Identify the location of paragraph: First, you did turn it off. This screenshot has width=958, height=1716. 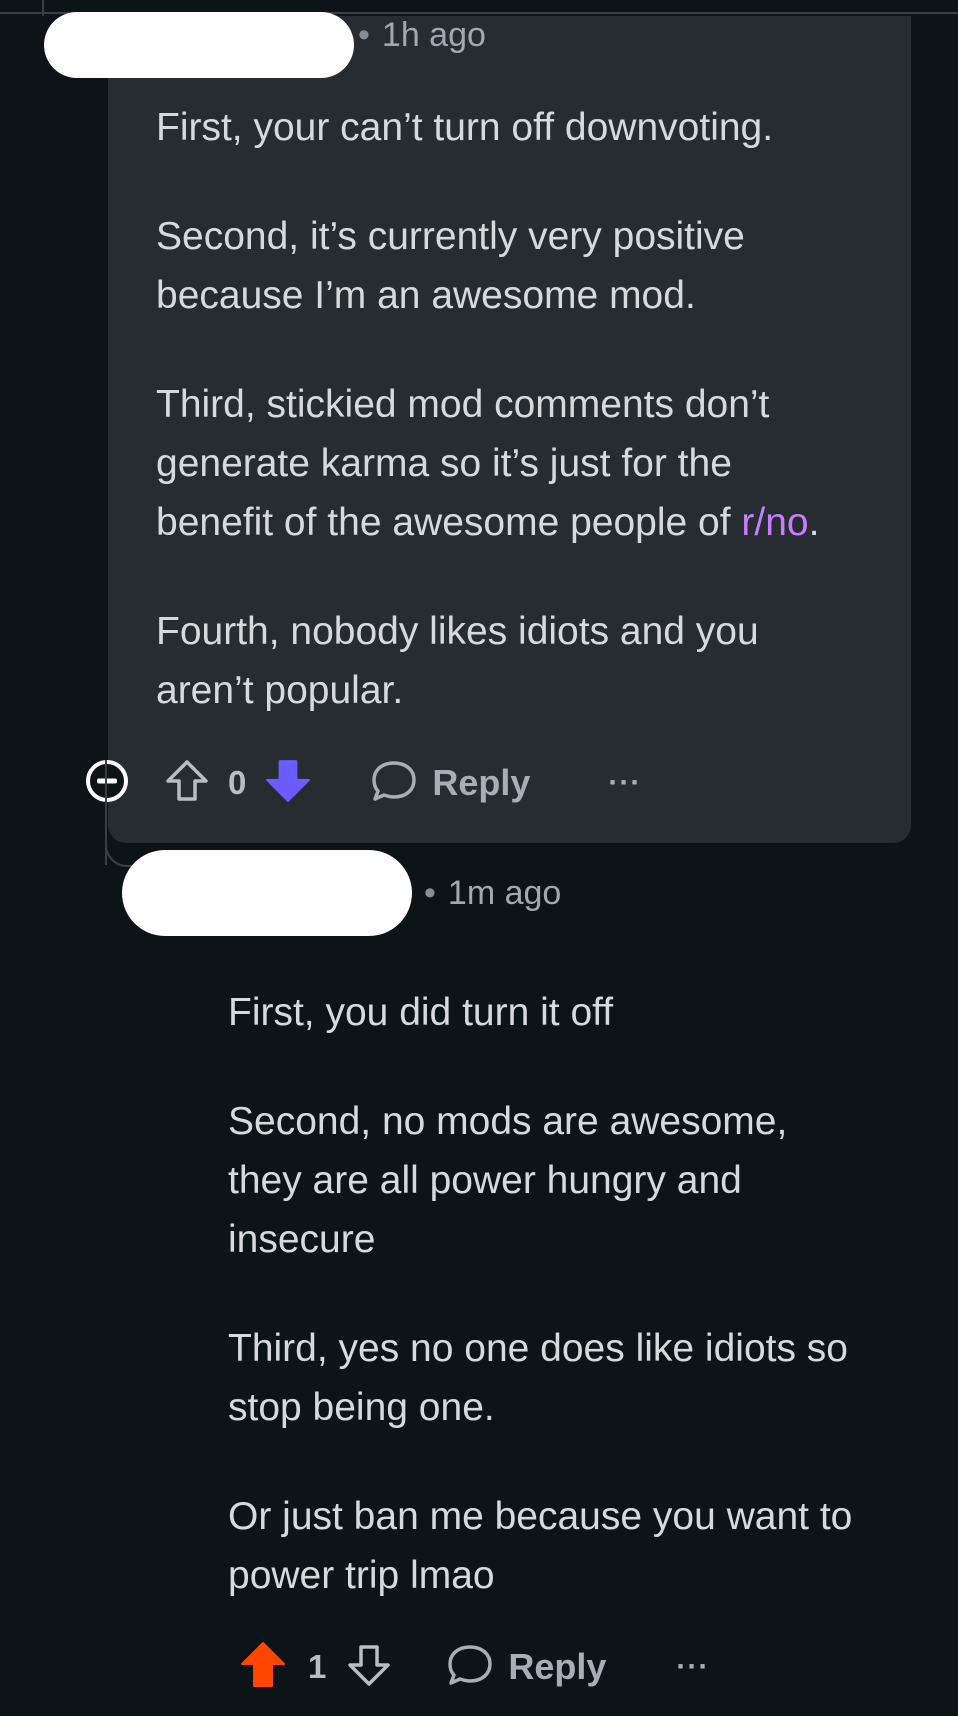
(421, 1012).